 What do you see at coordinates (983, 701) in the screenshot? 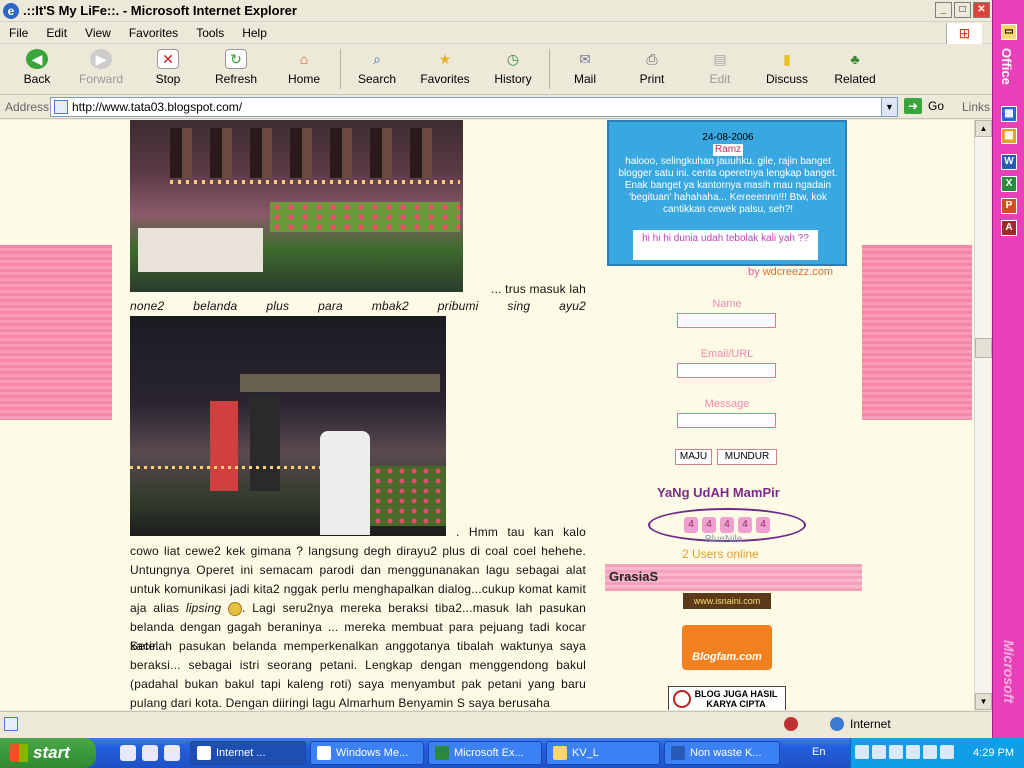
I see `scroll-down-button: ▼` at bounding box center [983, 701].